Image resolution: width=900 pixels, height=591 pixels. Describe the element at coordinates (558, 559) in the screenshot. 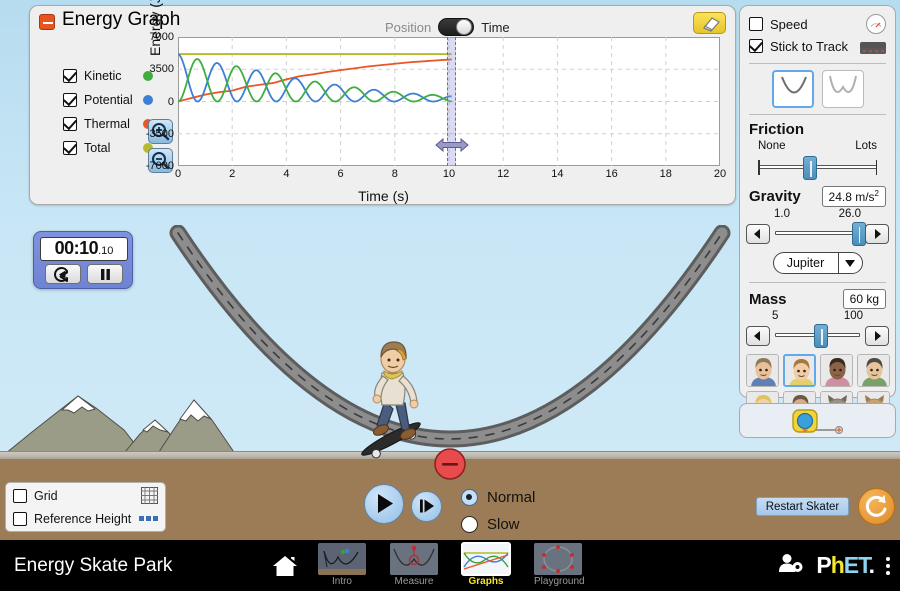

I see `tab-playground-thumbnail` at that location.